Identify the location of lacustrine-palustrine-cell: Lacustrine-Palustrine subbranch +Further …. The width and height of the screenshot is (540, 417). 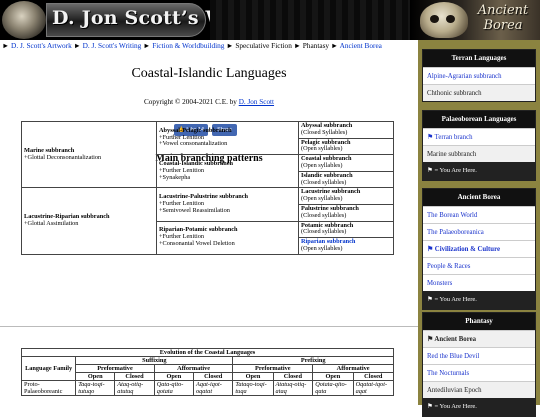
(227, 204).